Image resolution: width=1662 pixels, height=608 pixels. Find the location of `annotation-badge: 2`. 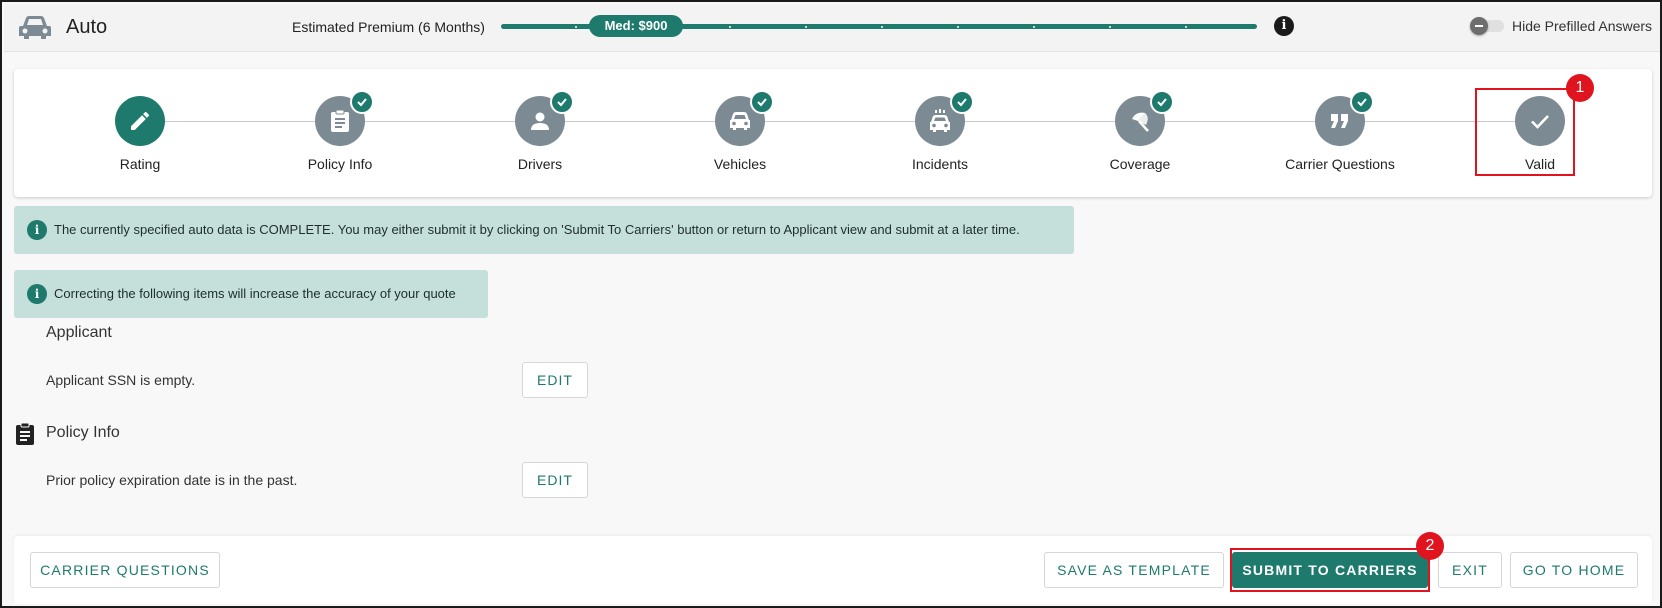

annotation-badge: 2 is located at coordinates (1430, 546).